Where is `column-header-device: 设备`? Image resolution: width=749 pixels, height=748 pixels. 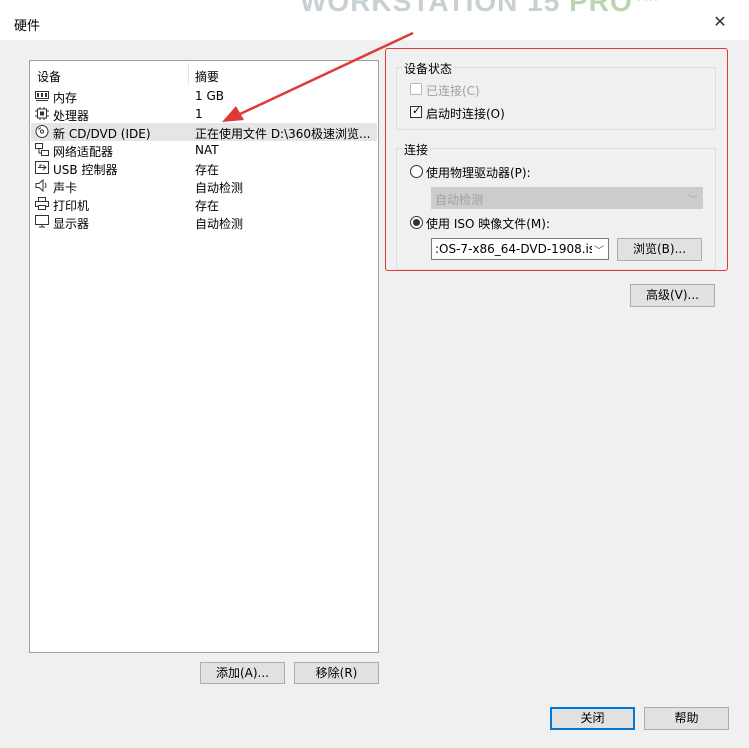 column-header-device: 设备 is located at coordinates (49, 76).